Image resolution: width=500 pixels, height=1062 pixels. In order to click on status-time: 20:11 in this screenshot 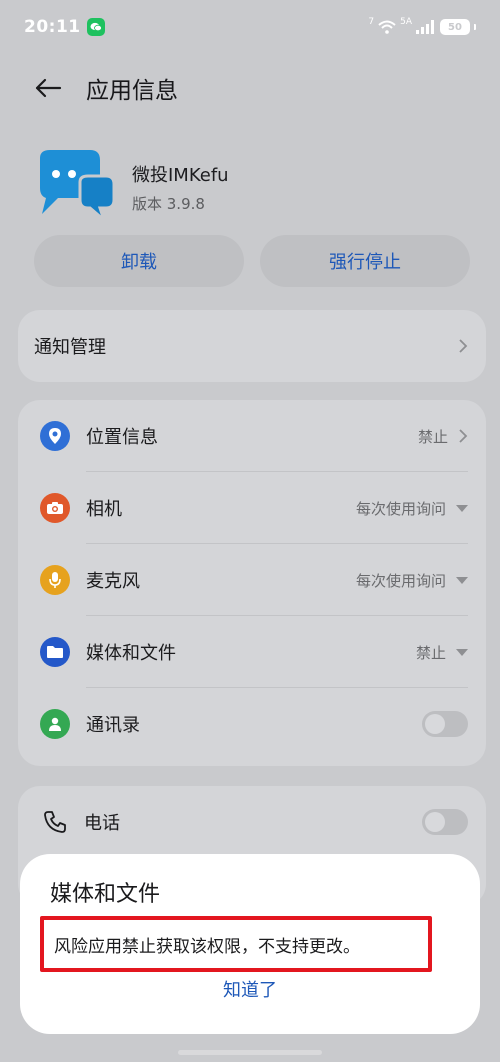, I will do `click(52, 27)`.